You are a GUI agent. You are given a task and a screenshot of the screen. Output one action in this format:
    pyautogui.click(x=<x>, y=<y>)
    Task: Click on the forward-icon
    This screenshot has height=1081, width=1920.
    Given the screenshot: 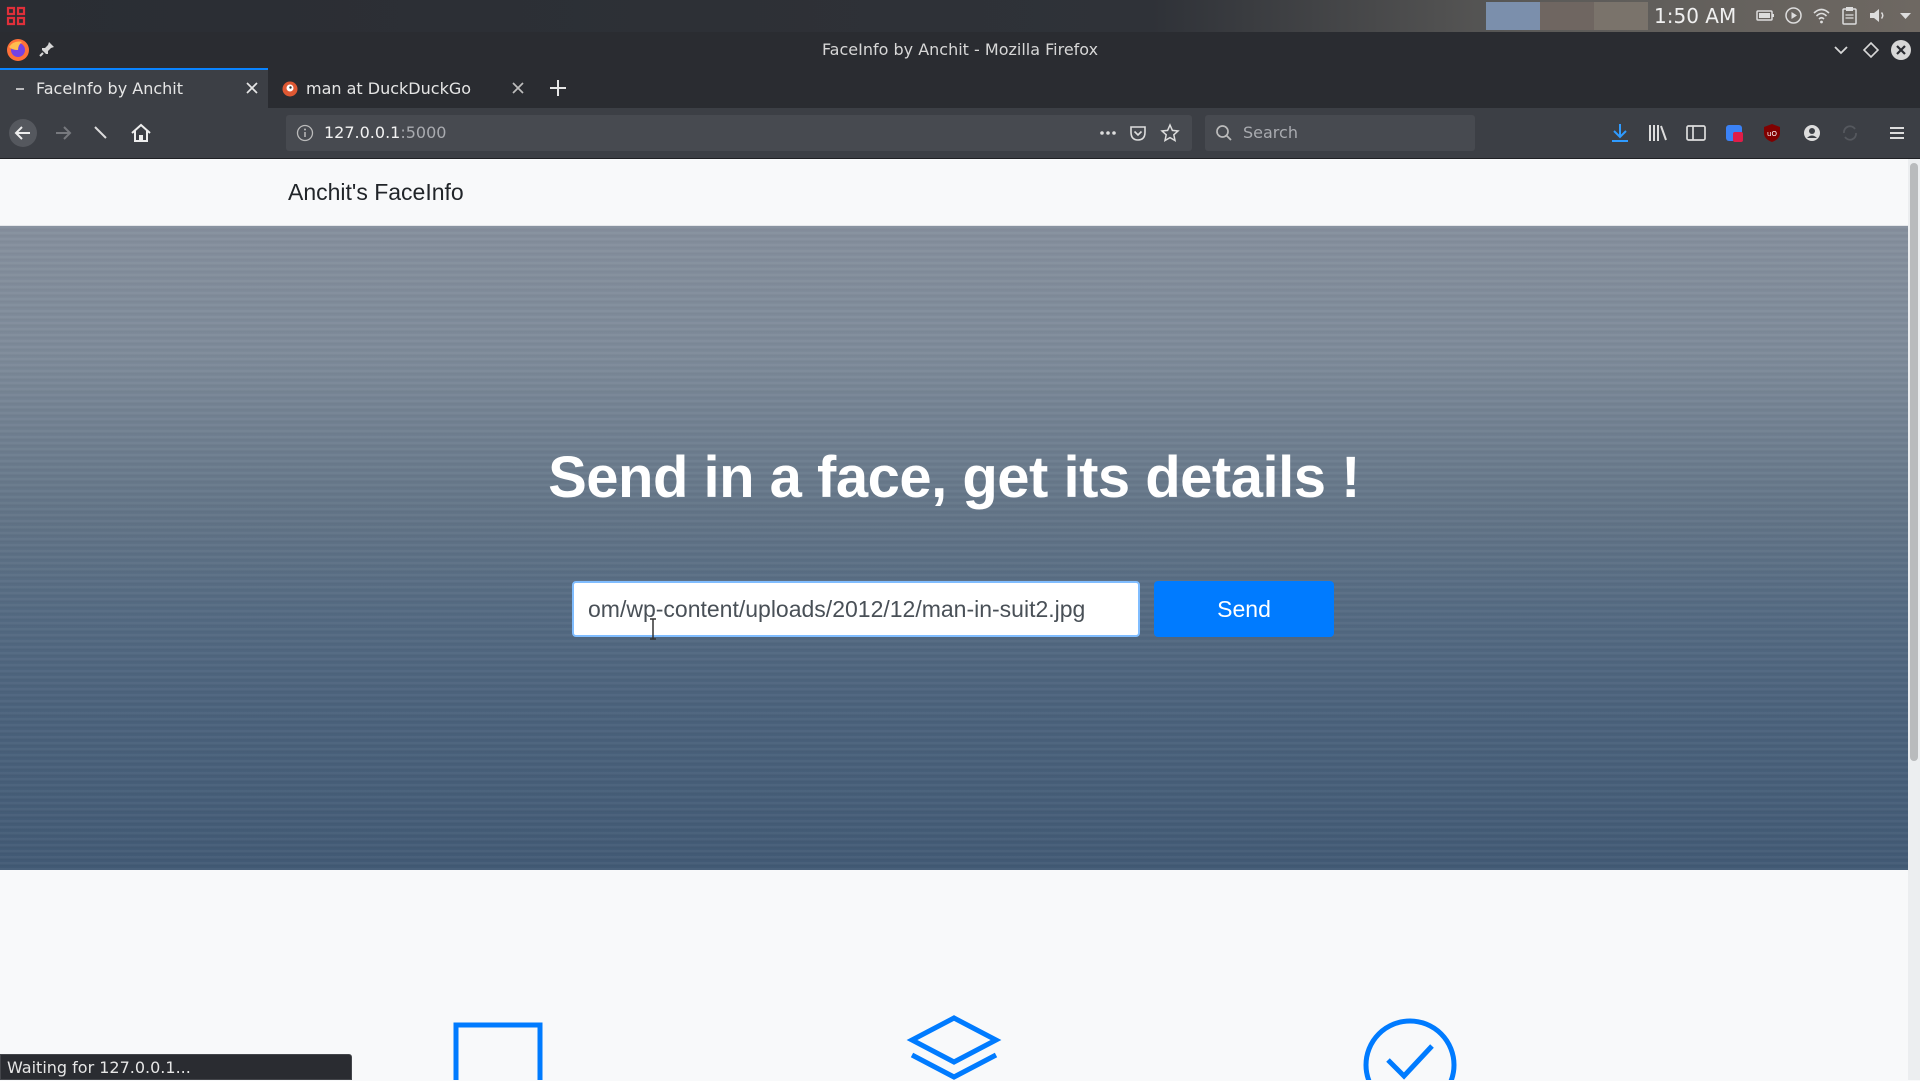 What is the action you would take?
    pyautogui.click(x=63, y=133)
    